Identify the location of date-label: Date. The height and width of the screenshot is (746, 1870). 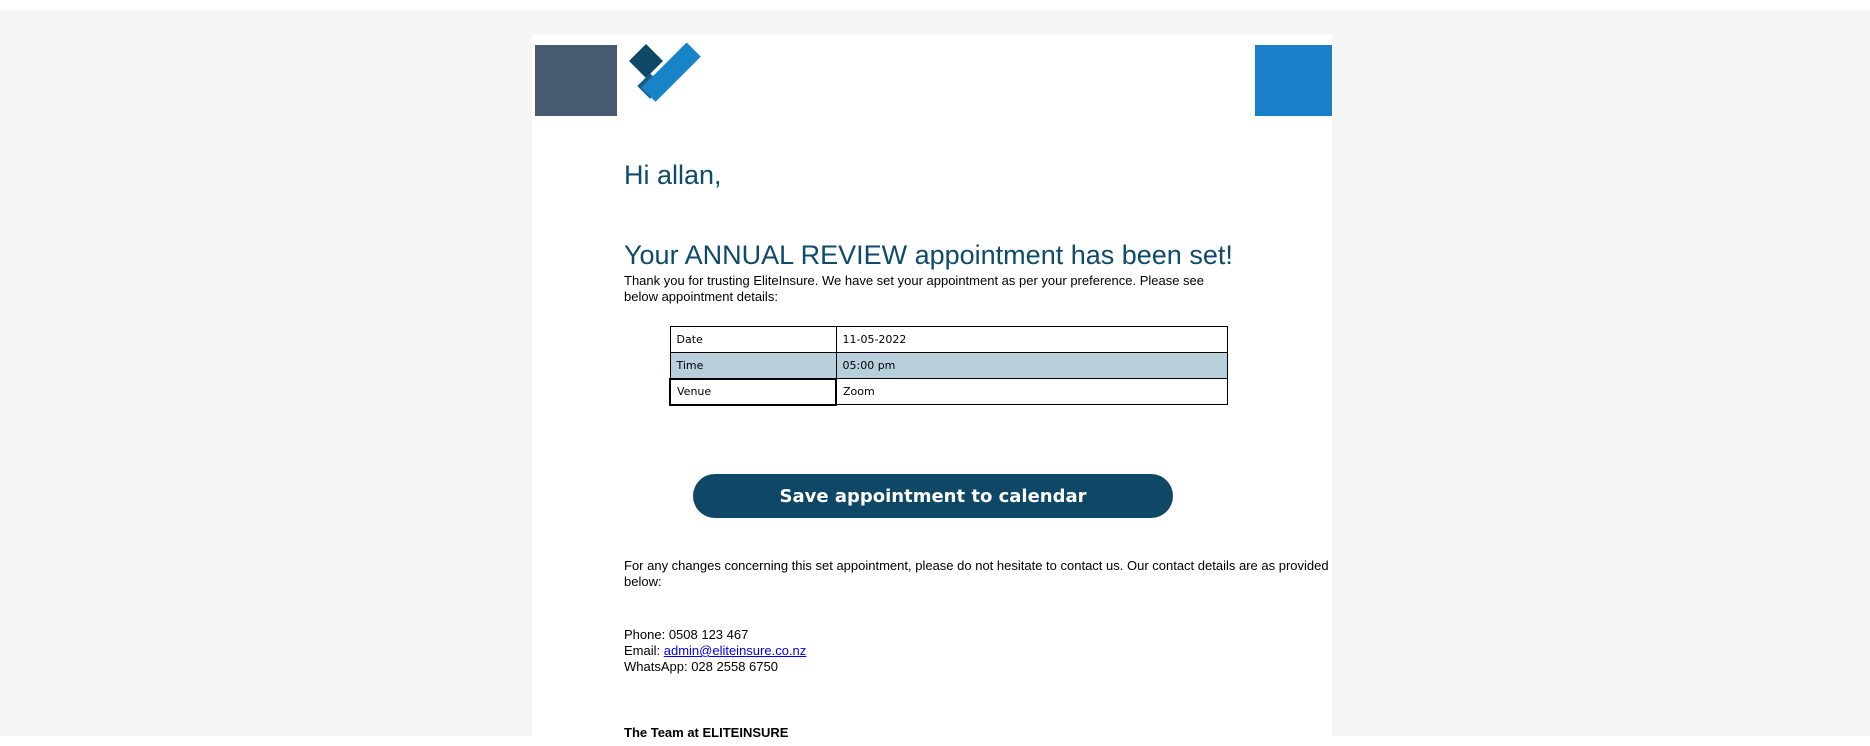
(753, 339).